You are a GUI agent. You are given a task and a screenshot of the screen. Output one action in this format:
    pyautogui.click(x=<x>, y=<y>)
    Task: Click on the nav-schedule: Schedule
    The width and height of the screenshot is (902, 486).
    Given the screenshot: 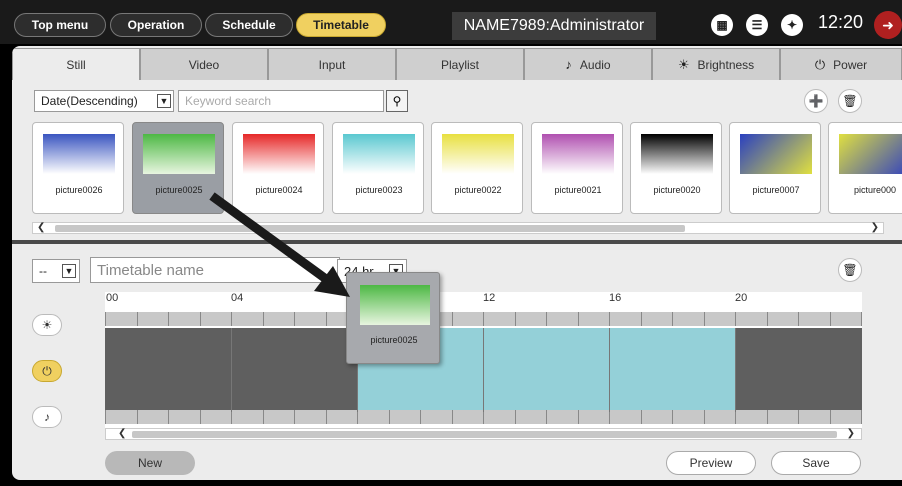 What is the action you would take?
    pyautogui.click(x=249, y=25)
    